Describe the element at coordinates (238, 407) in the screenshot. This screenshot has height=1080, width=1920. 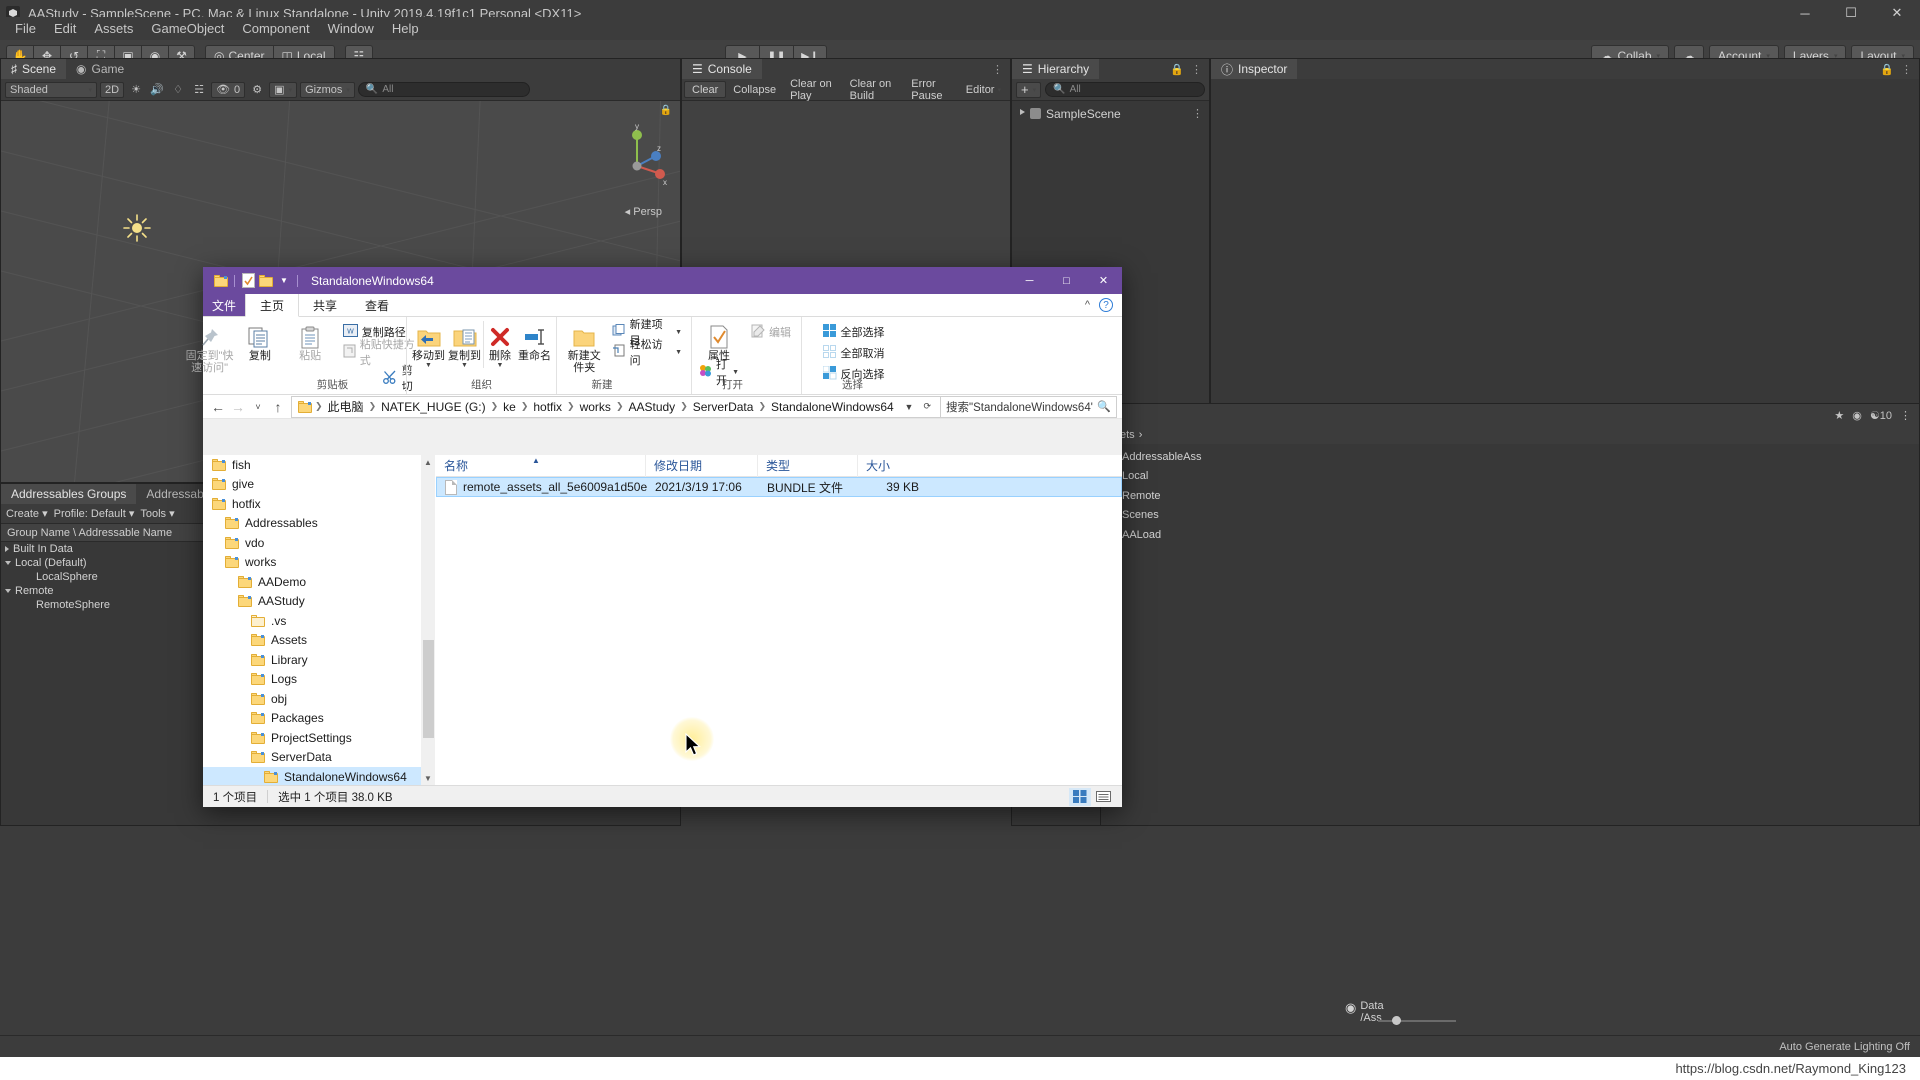
I see `forward-button: →` at that location.